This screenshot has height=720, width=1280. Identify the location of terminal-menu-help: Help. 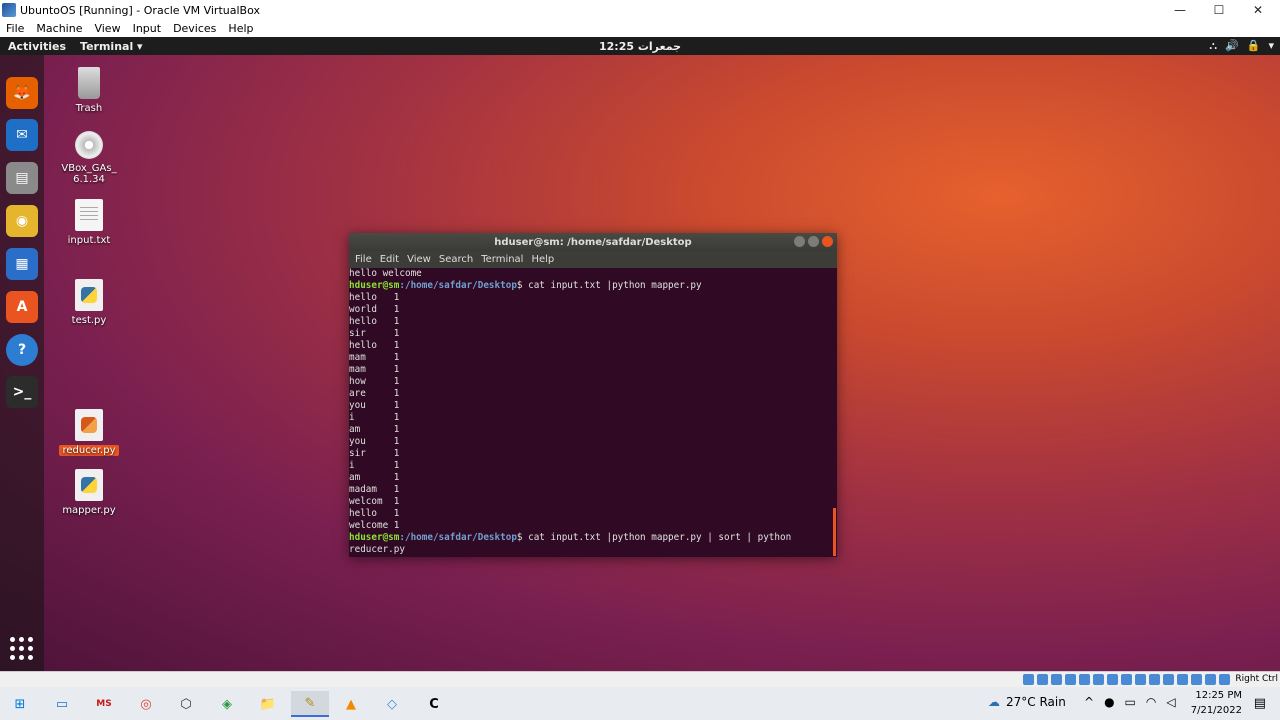
(542, 259).